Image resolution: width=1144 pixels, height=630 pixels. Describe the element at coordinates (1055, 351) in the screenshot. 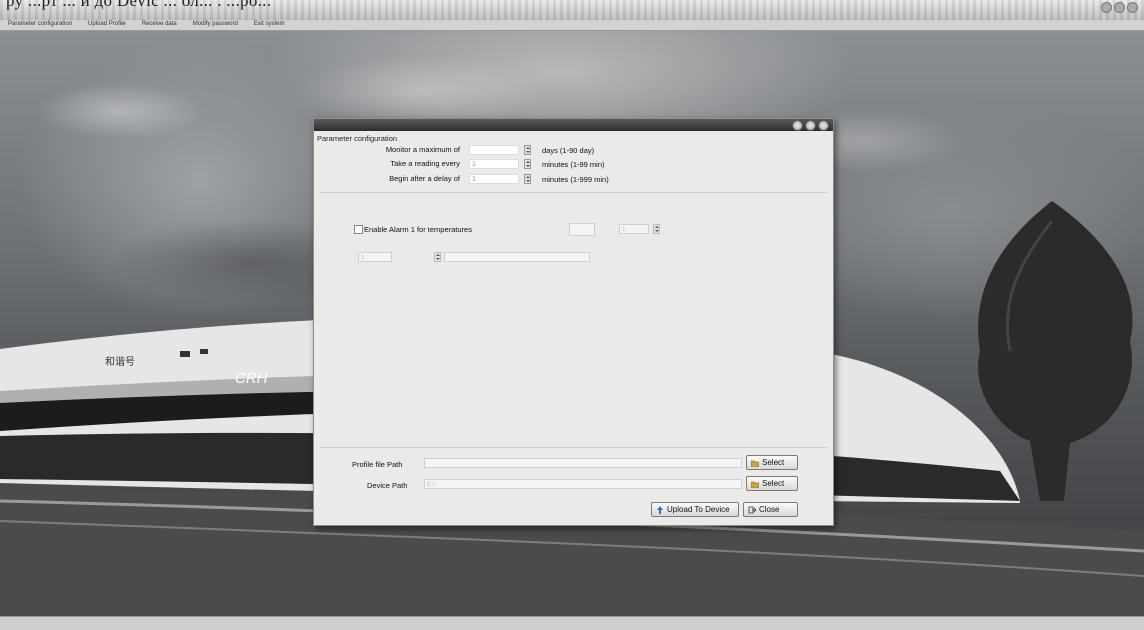

I see `tree-illustration` at that location.